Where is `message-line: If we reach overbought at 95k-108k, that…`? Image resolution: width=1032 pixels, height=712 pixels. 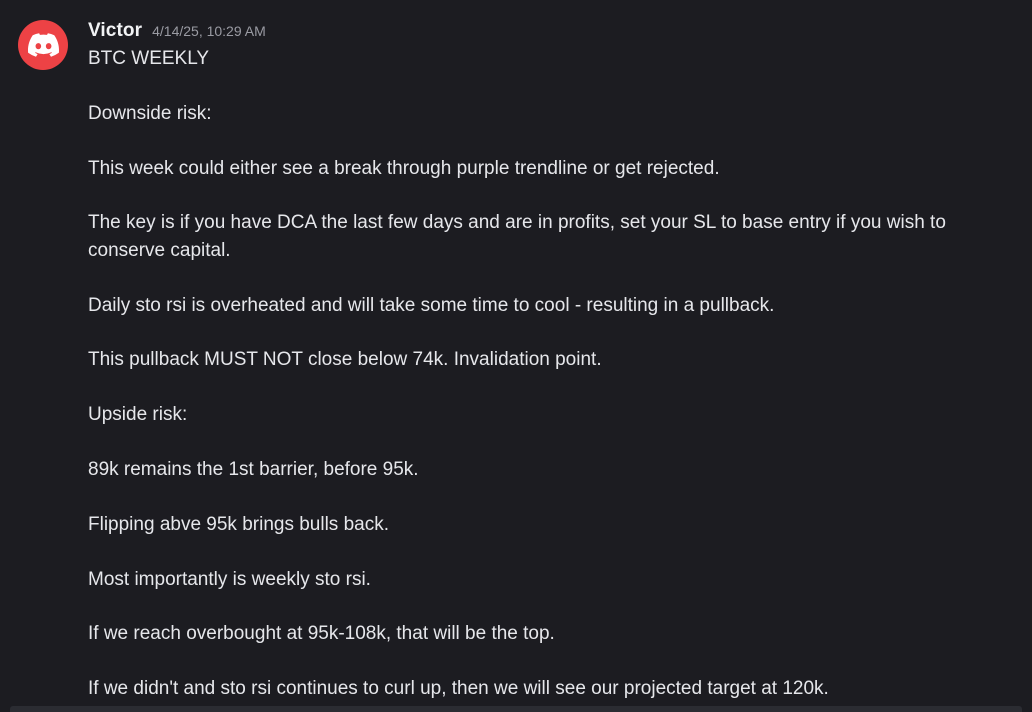 message-line: If we reach overbought at 95k-108k, that… is located at coordinates (321, 634).